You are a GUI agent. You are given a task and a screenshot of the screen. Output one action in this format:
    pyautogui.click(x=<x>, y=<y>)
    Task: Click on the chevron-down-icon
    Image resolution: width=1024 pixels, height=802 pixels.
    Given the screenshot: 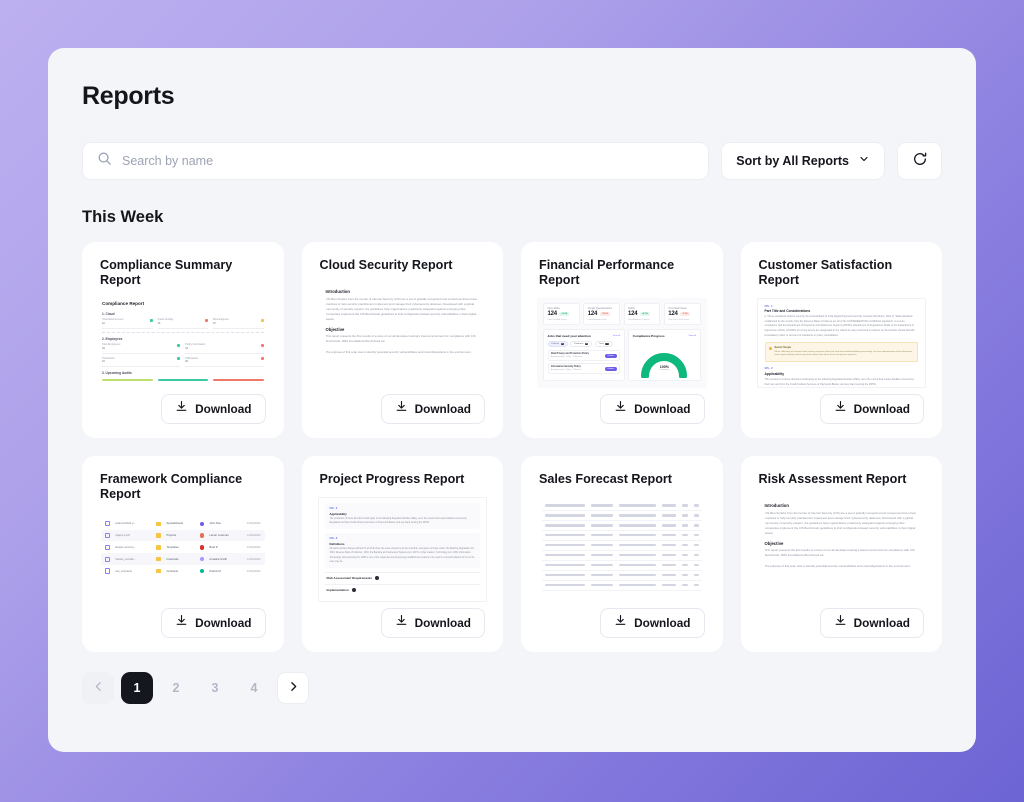 What is the action you would take?
    pyautogui.click(x=864, y=161)
    